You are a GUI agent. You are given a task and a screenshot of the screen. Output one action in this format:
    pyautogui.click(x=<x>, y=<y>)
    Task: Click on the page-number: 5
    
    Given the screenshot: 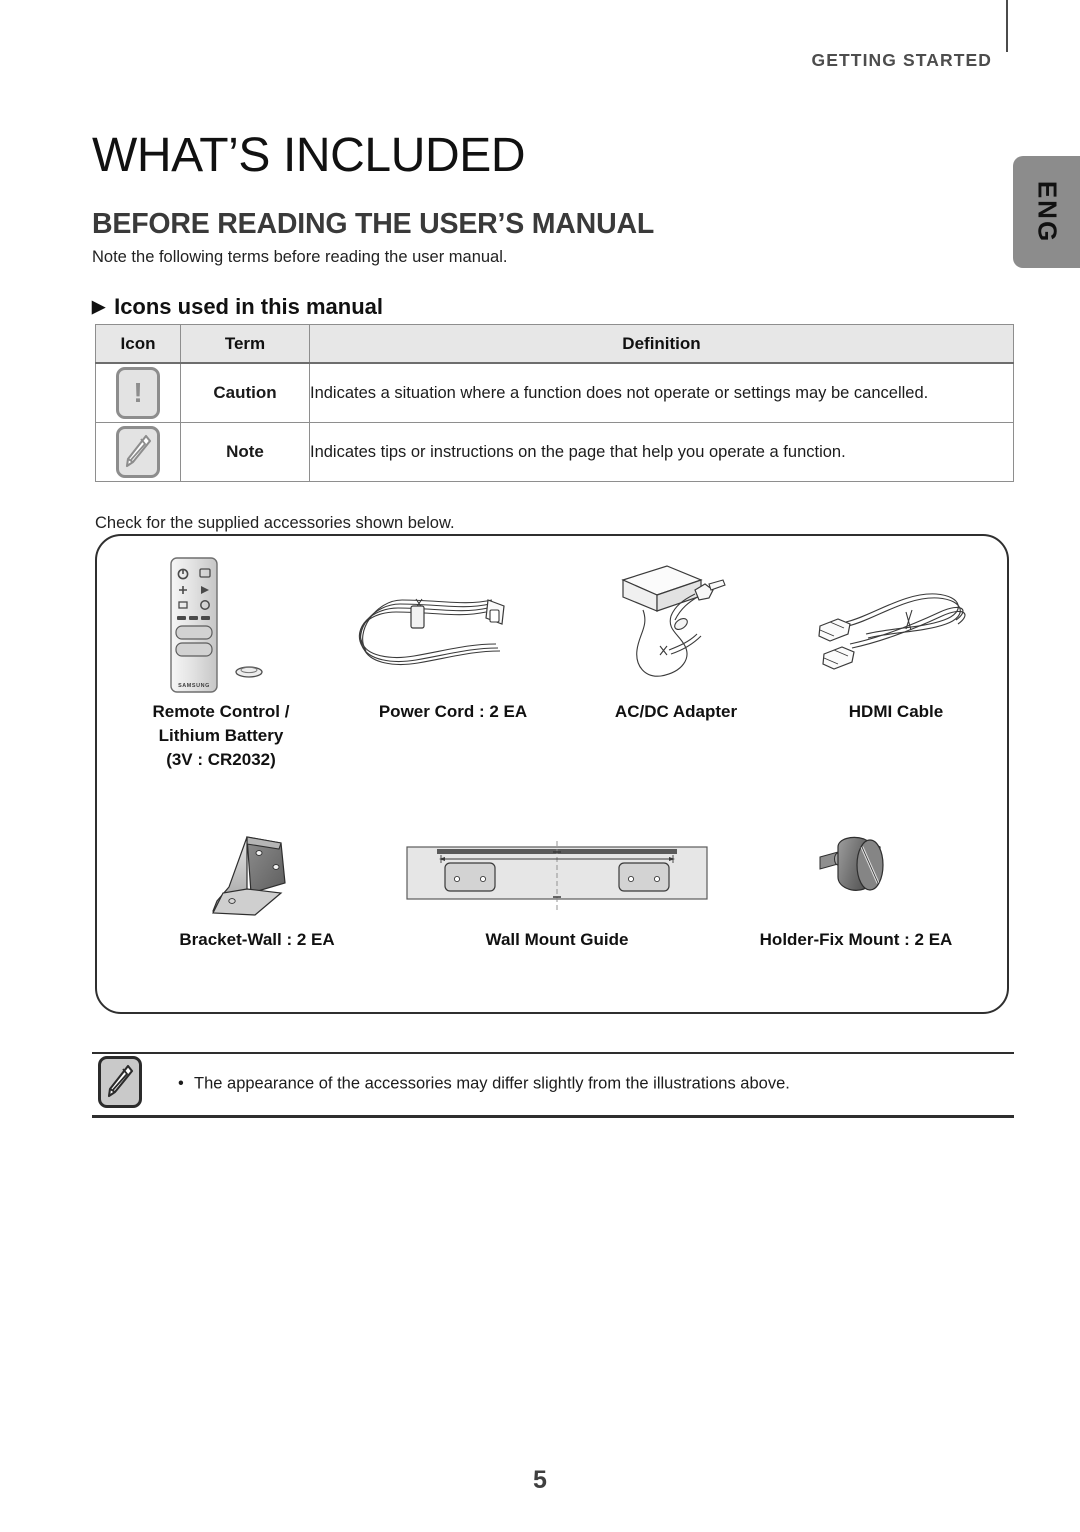 What is the action you would take?
    pyautogui.click(x=540, y=1480)
    